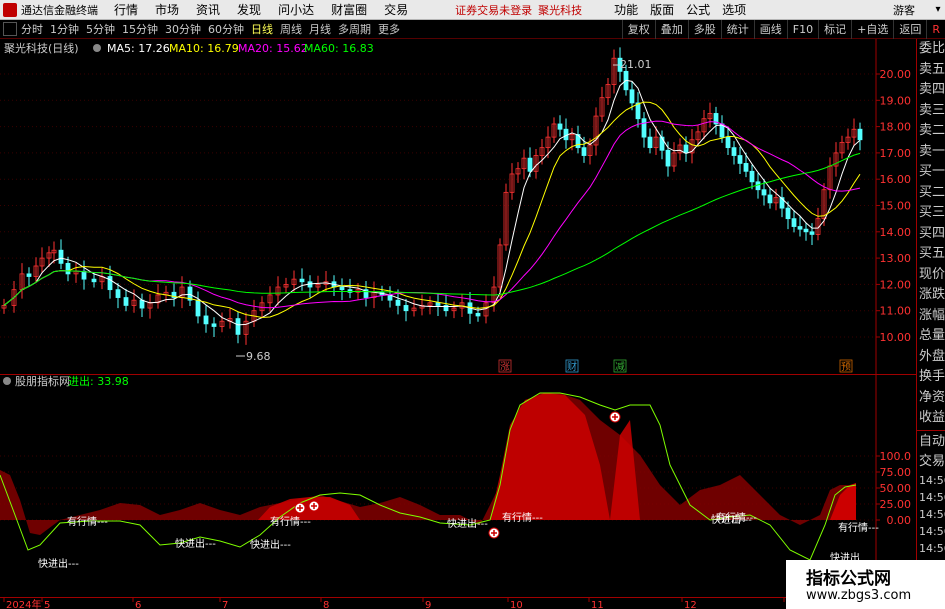 This screenshot has width=945, height=609. I want to click on guest-label: 游客, so click(904, 10).